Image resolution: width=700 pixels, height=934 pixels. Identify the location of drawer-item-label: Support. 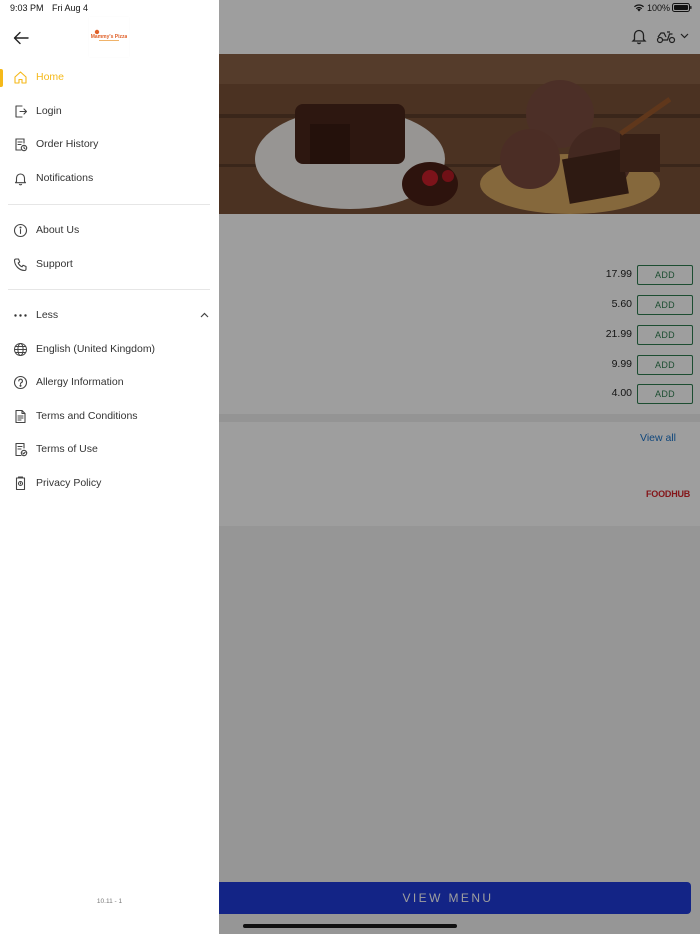
(54, 264).